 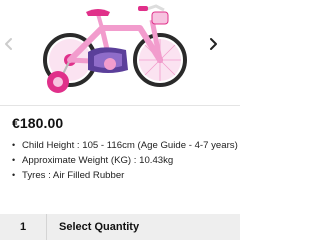 I want to click on chevron-left-icon, so click(x=8, y=44).